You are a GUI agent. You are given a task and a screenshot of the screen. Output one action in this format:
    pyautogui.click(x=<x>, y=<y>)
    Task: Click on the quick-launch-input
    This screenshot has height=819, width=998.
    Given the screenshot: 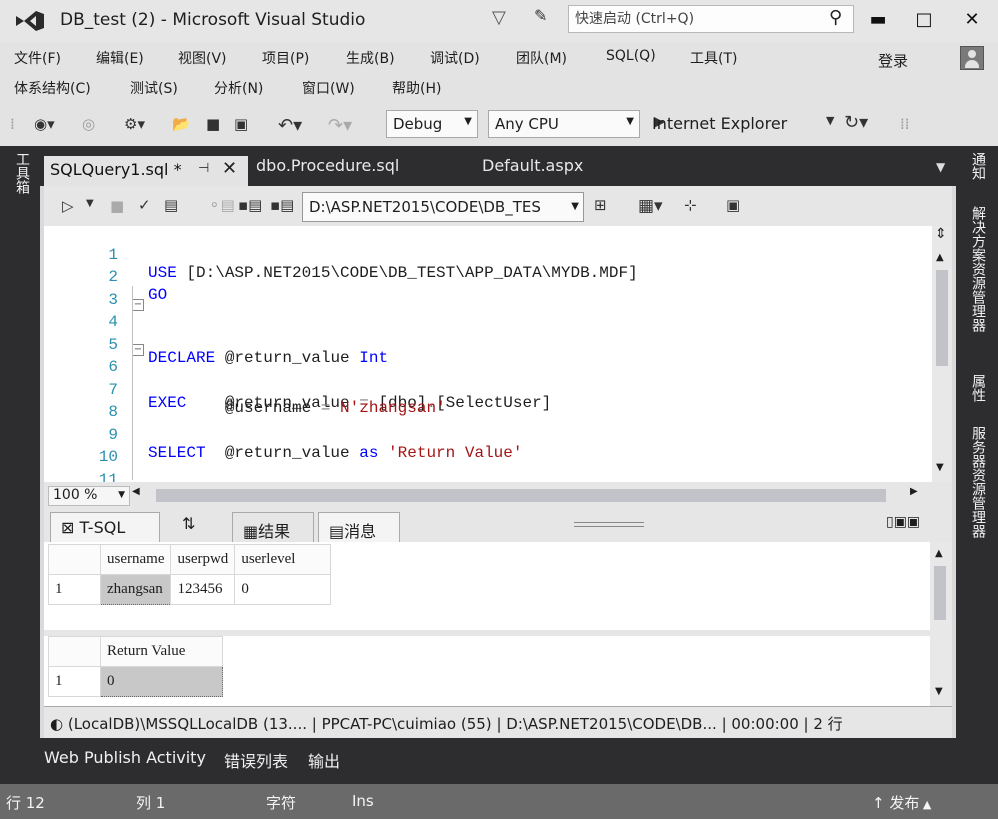 What is the action you would take?
    pyautogui.click(x=700, y=19)
    